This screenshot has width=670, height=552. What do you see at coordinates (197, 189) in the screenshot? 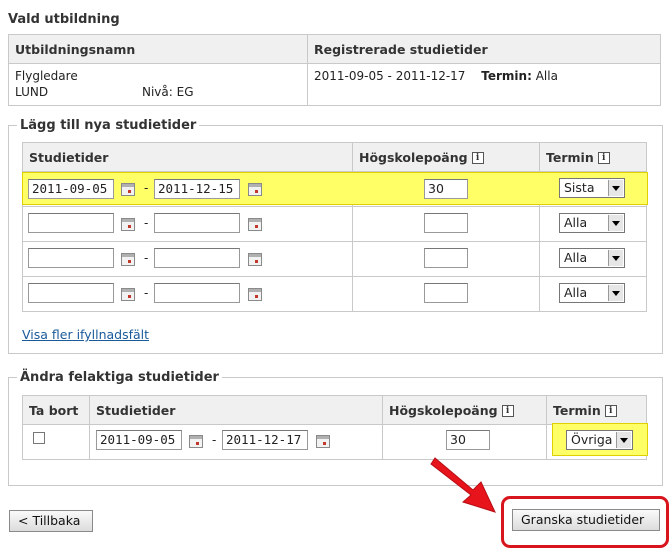
I see `to-date-input: 2011-12-15` at bounding box center [197, 189].